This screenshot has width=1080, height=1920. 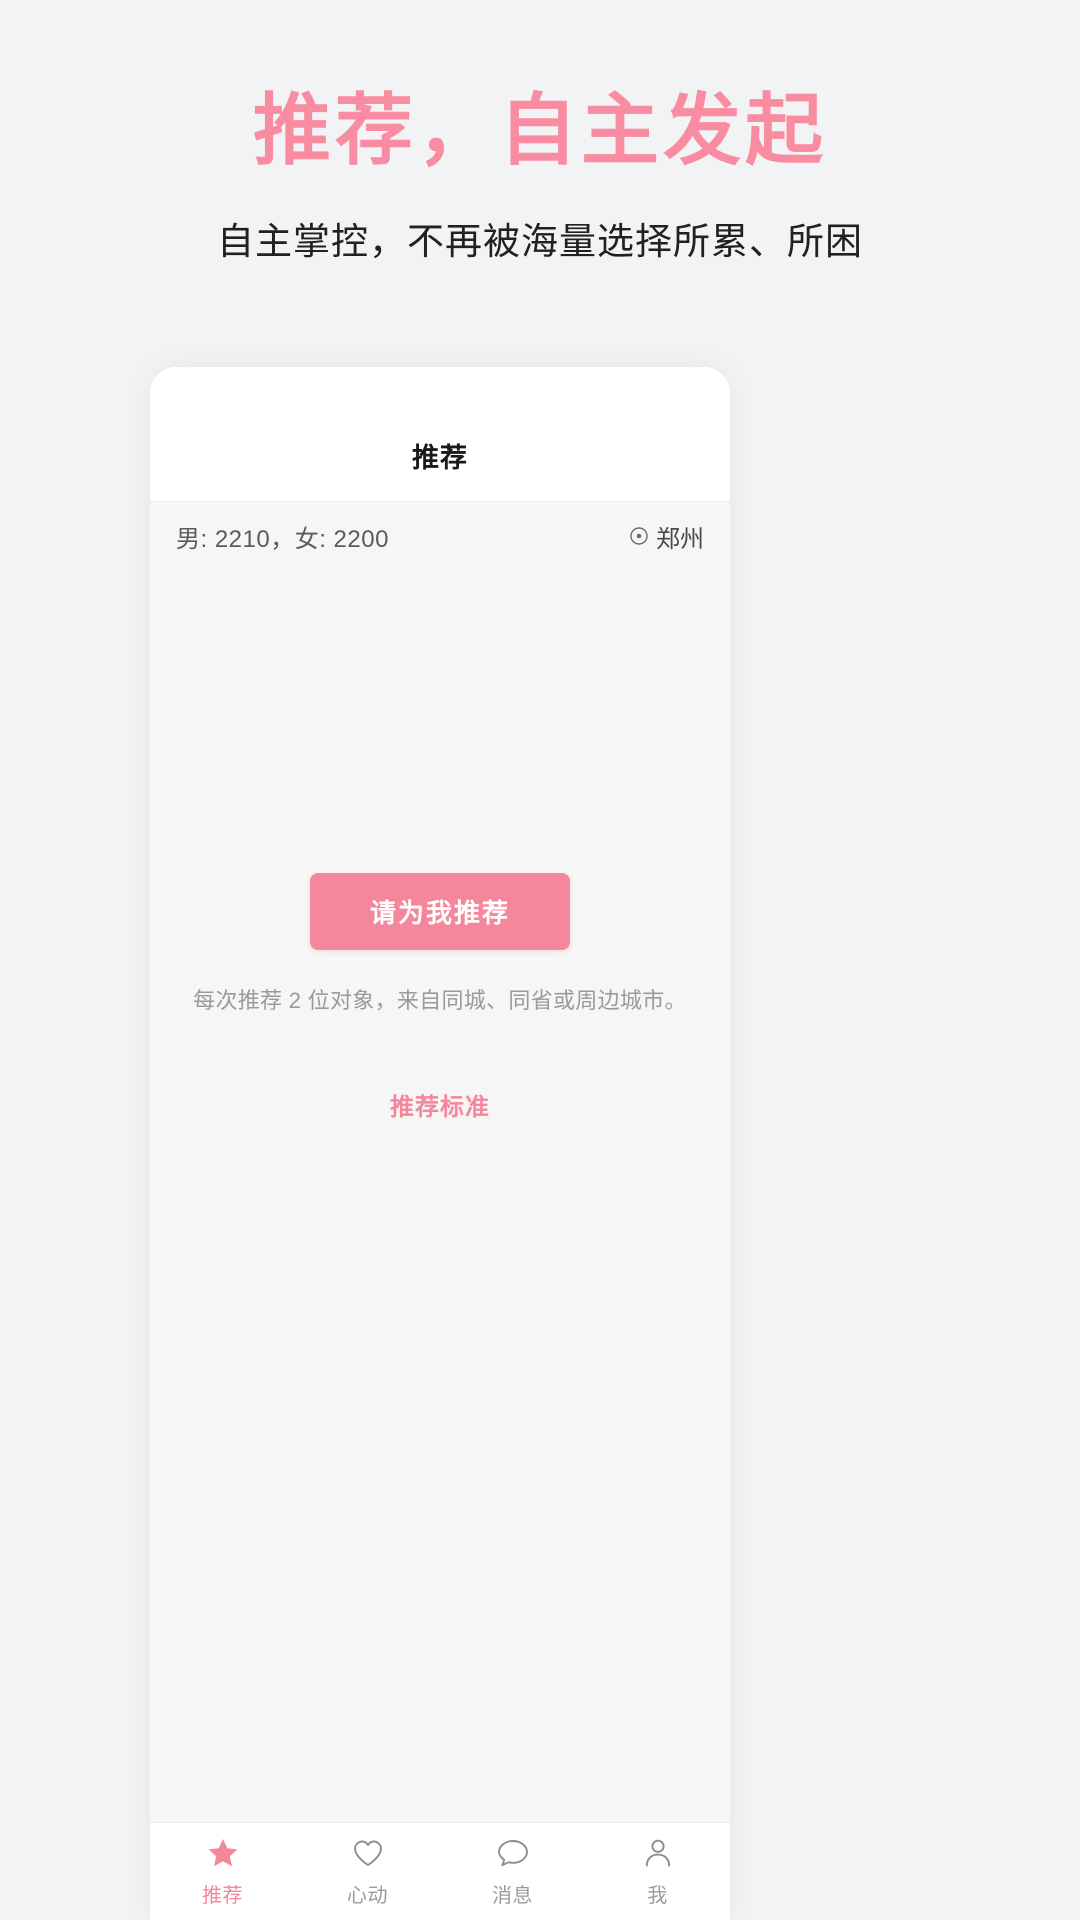 What do you see at coordinates (367, 1872) in the screenshot?
I see `tab-likes: 心动` at bounding box center [367, 1872].